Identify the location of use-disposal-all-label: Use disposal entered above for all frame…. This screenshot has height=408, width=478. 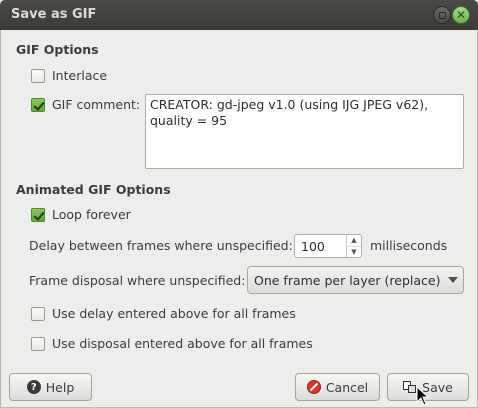
(182, 343).